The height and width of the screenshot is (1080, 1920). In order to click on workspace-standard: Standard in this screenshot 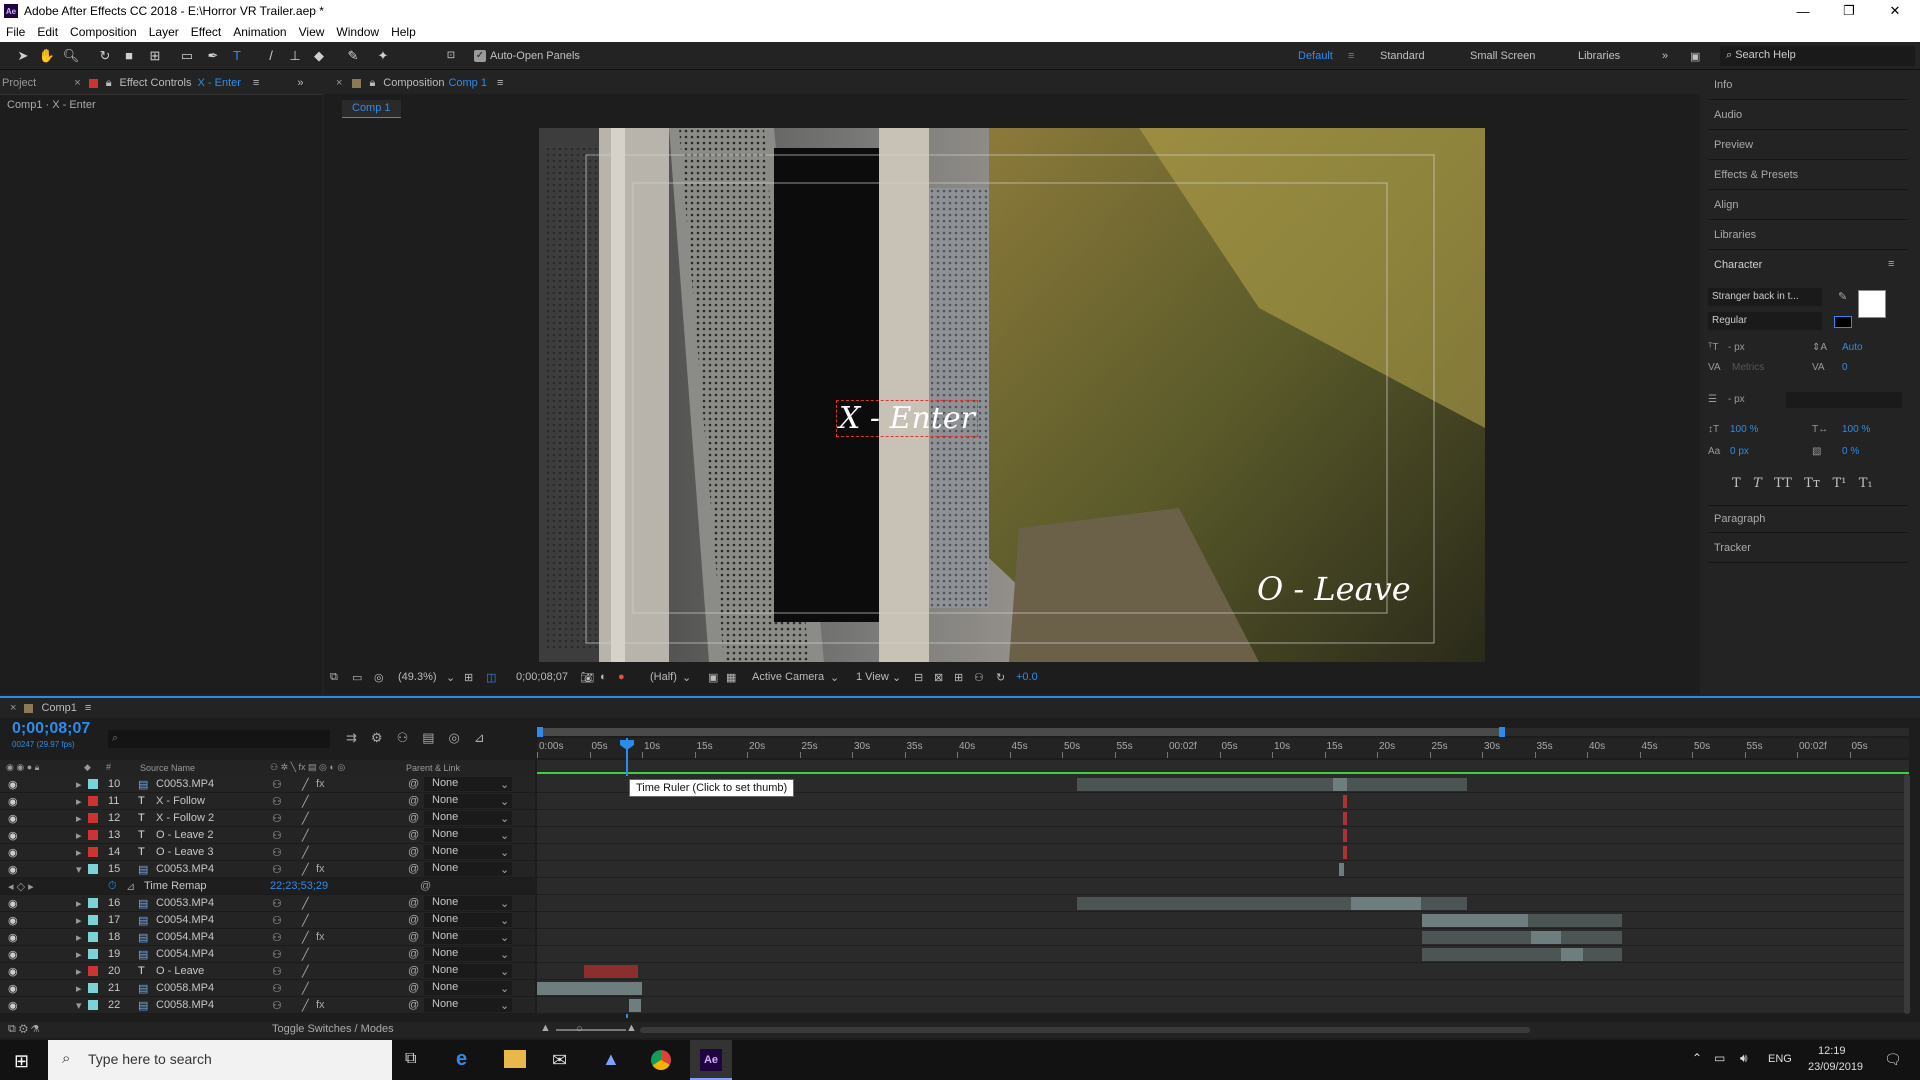, I will do `click(1402, 56)`.